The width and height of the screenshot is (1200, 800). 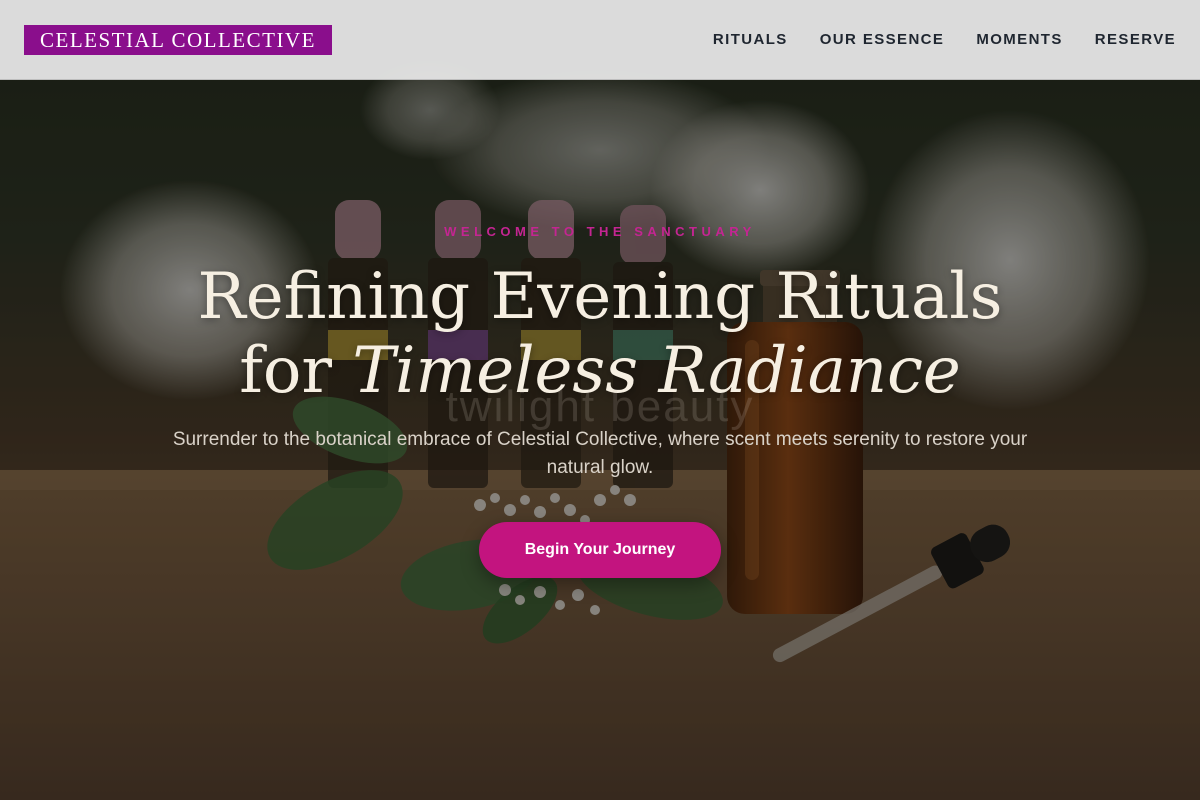 What do you see at coordinates (600, 406) in the screenshot?
I see `hero-ghost-text: twilight beauty` at bounding box center [600, 406].